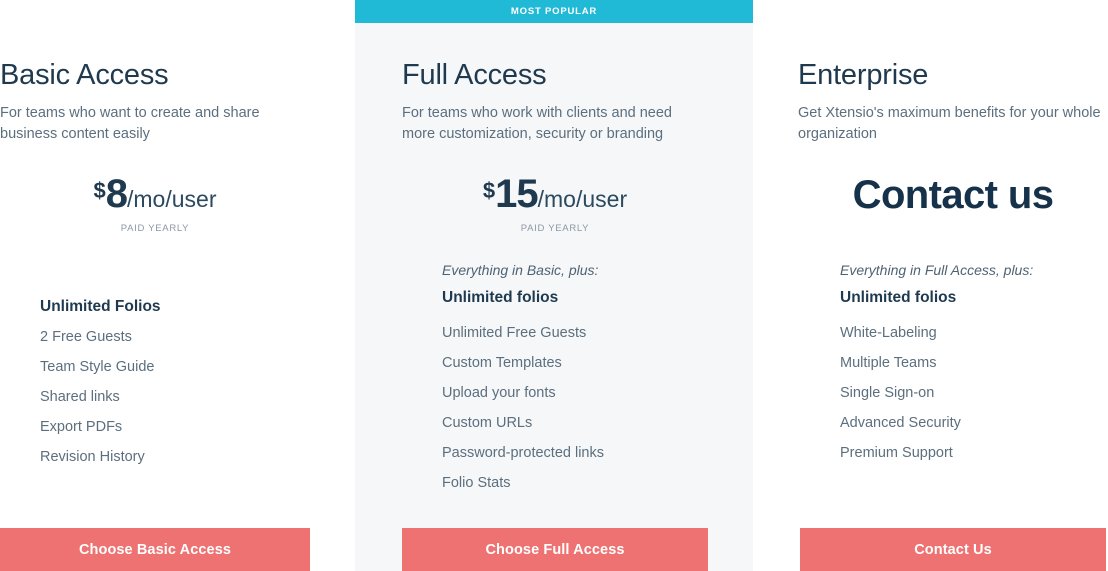  Describe the element at coordinates (92, 457) in the screenshot. I see `feature-item: Revision History` at that location.